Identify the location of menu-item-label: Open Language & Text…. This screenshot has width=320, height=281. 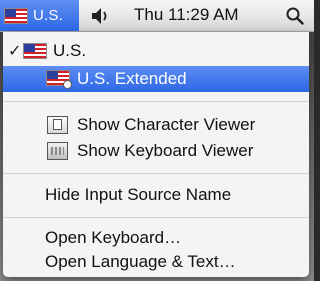
(140, 261).